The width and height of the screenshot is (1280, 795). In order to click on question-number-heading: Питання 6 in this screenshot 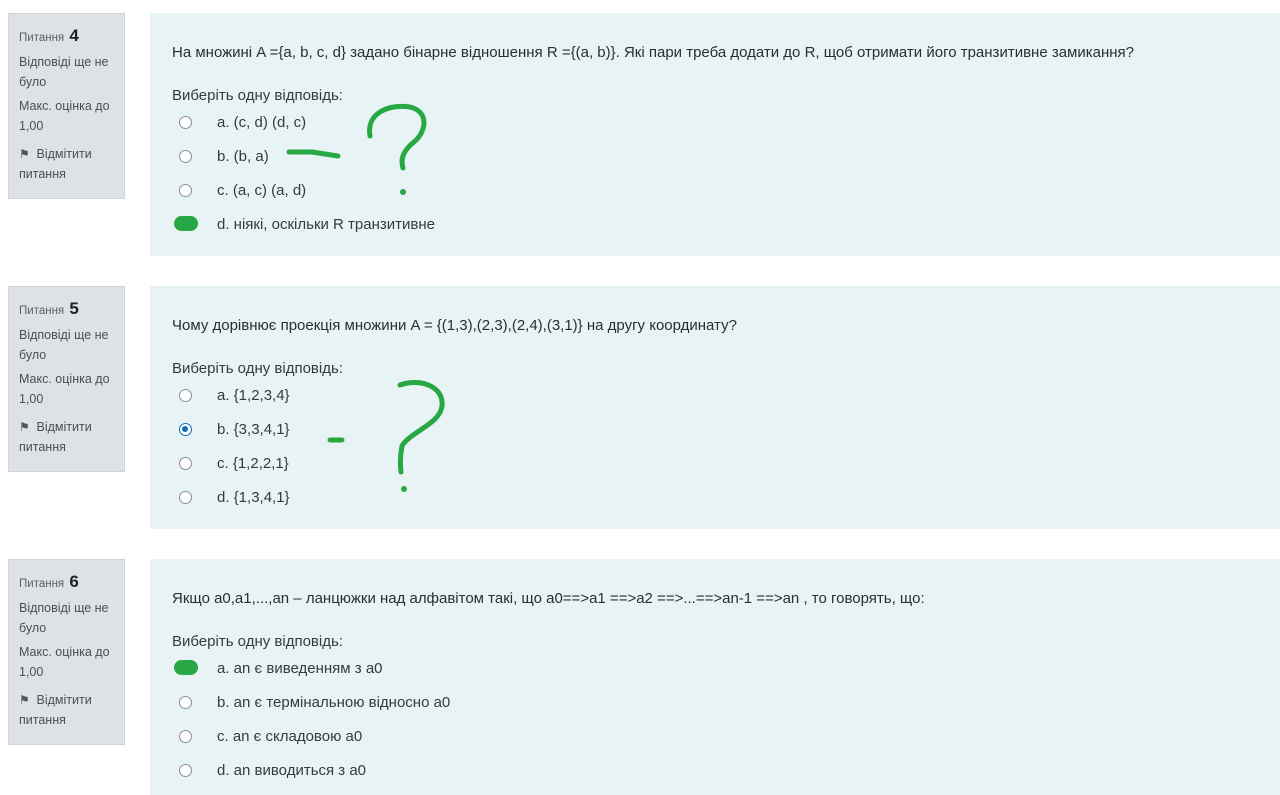, I will do `click(67, 583)`.